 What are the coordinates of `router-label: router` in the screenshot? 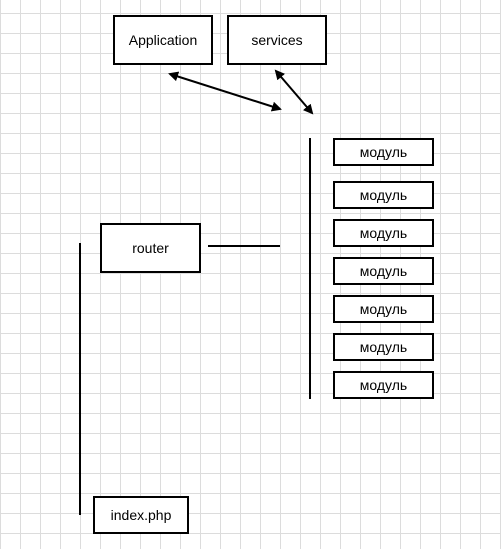 It's located at (150, 248).